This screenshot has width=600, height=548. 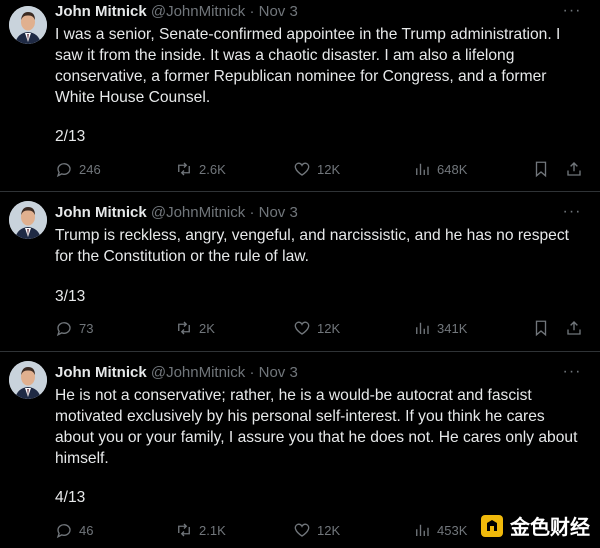 I want to click on reply-count: 46, so click(x=86, y=530).